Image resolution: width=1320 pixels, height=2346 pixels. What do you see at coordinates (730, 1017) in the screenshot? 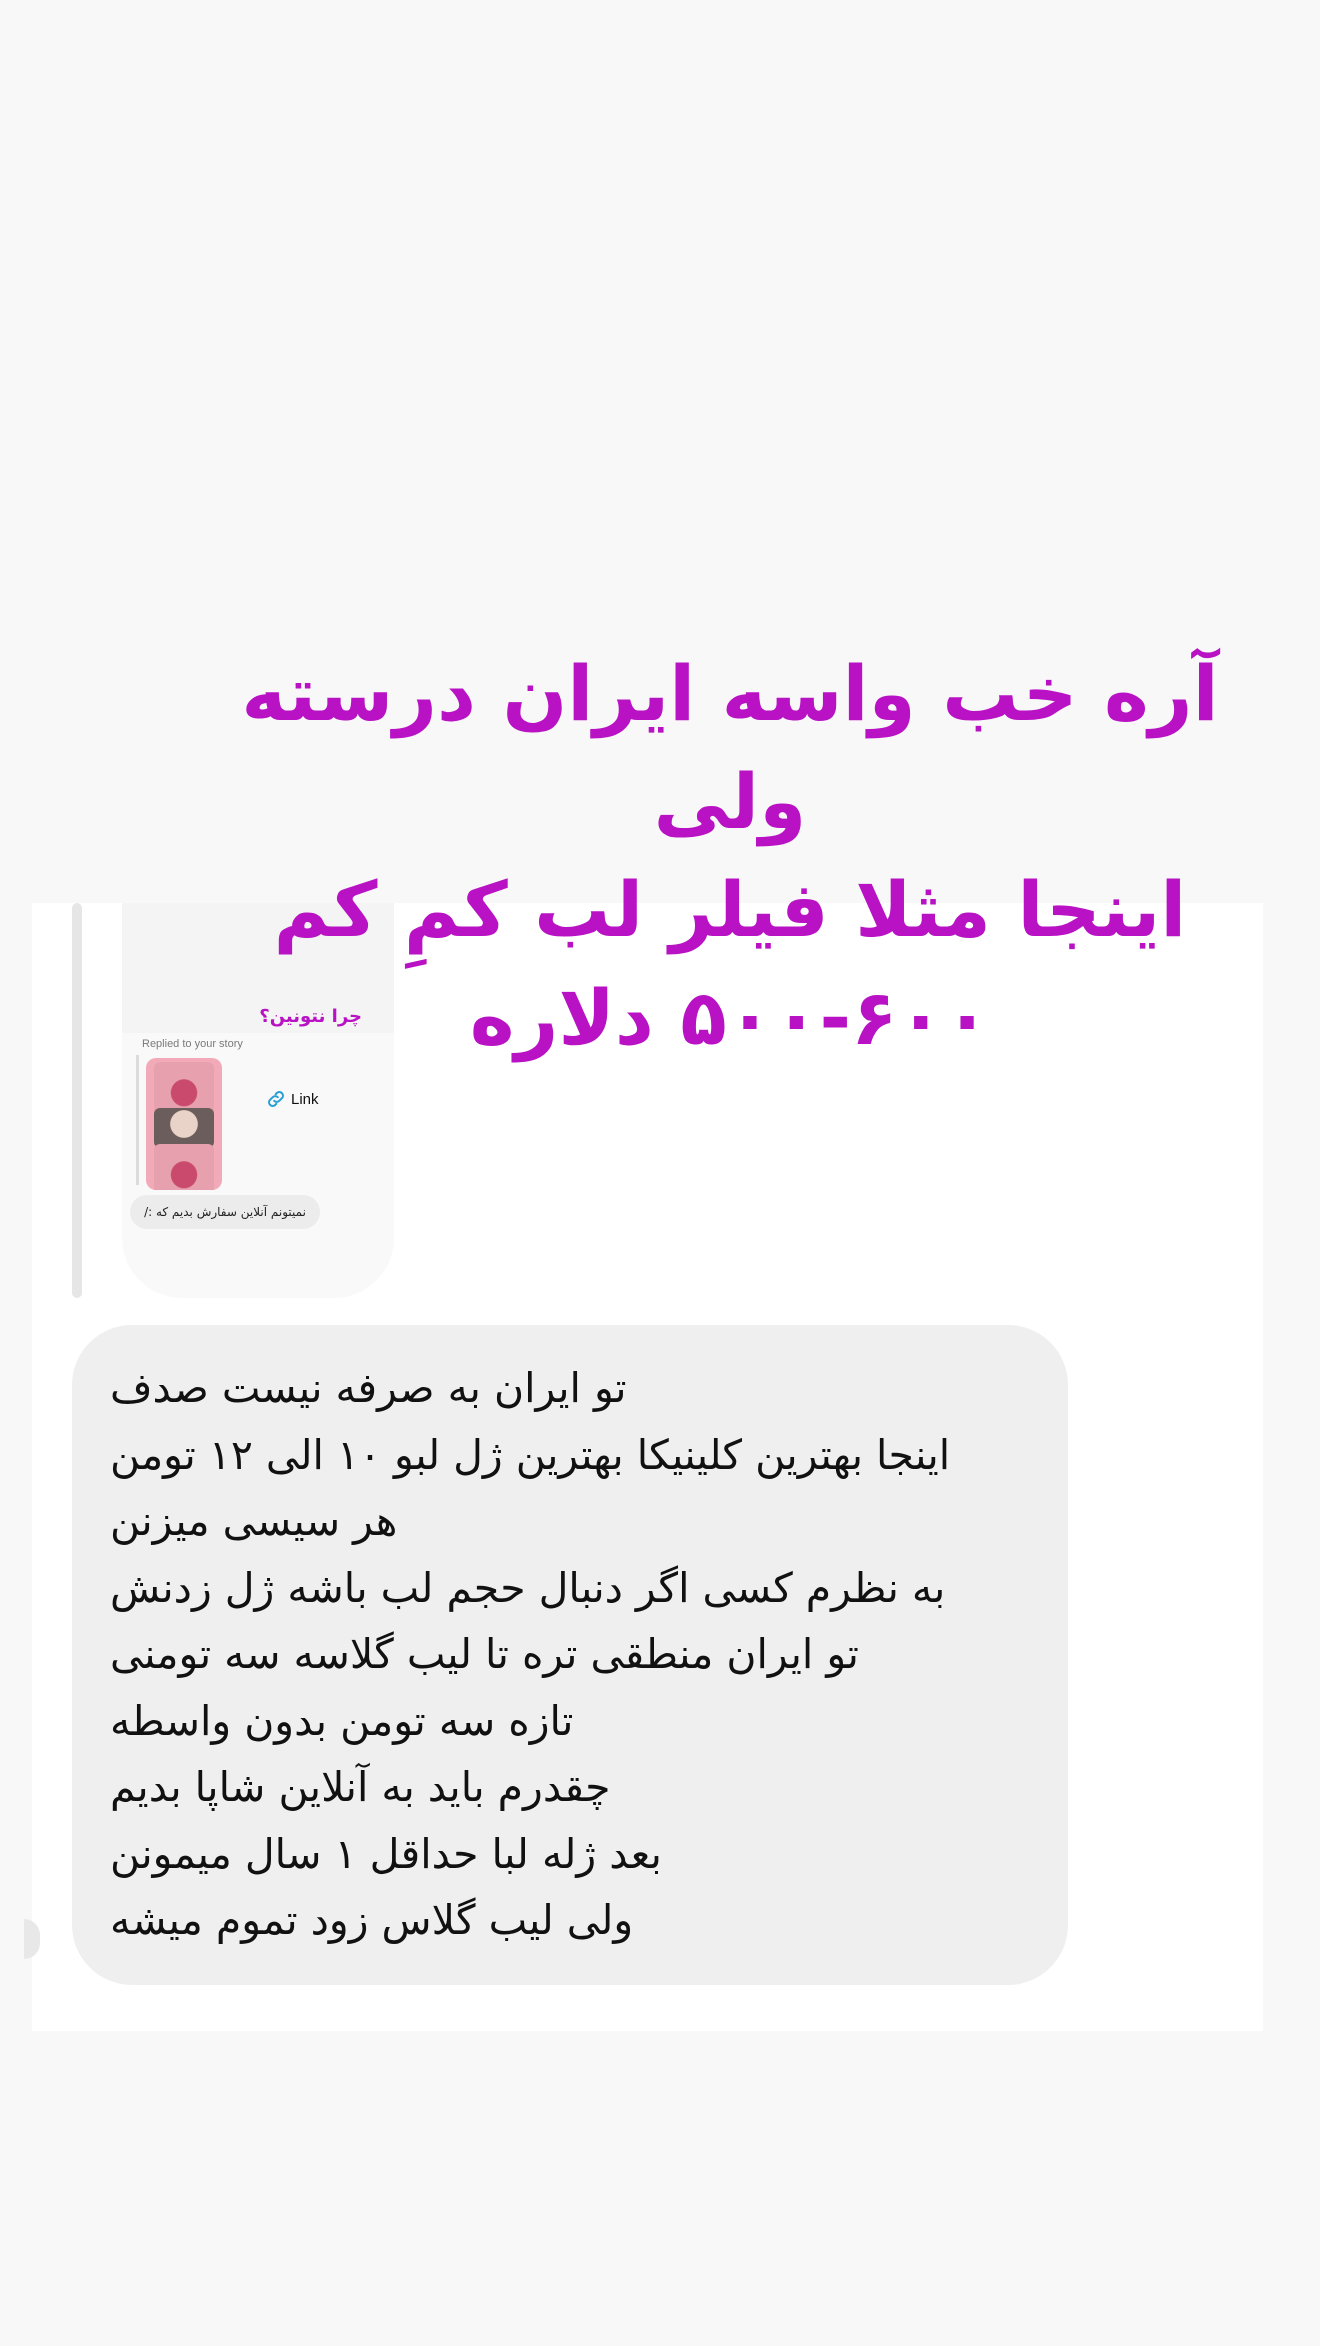
I see `overlay-line: ۵۰۰-۶۰۰ دلاره` at bounding box center [730, 1017].